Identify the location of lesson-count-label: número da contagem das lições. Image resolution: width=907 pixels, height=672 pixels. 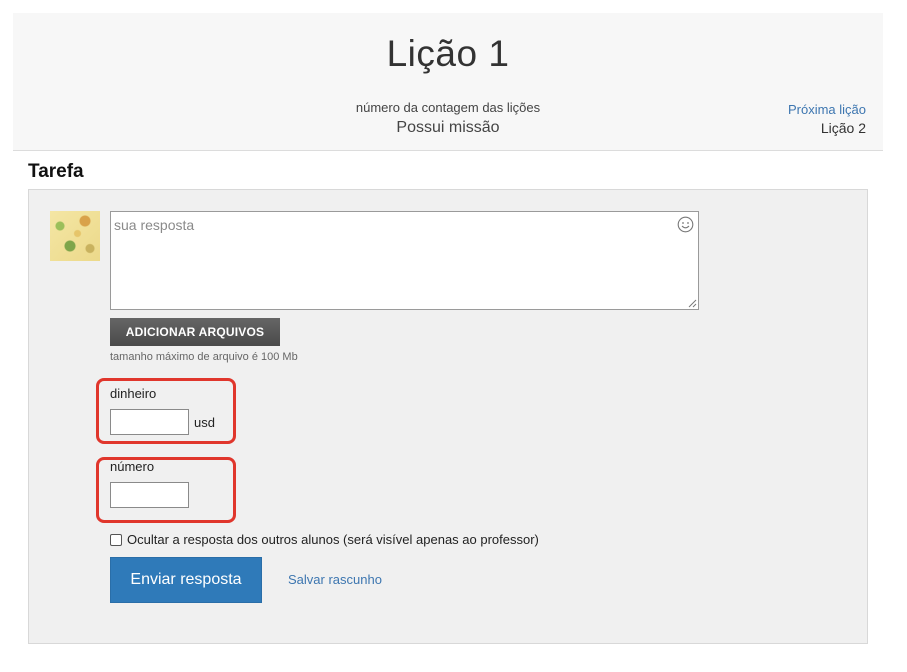
(448, 107).